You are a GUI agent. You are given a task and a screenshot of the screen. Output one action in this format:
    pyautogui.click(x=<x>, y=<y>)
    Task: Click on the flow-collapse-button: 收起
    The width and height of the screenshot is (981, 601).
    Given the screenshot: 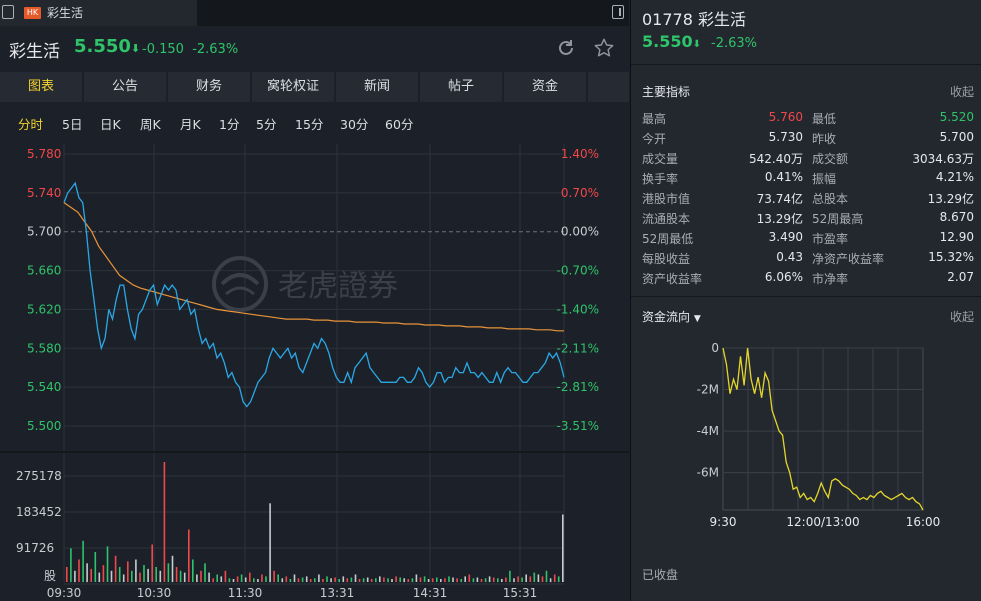 What is the action you would take?
    pyautogui.click(x=962, y=316)
    